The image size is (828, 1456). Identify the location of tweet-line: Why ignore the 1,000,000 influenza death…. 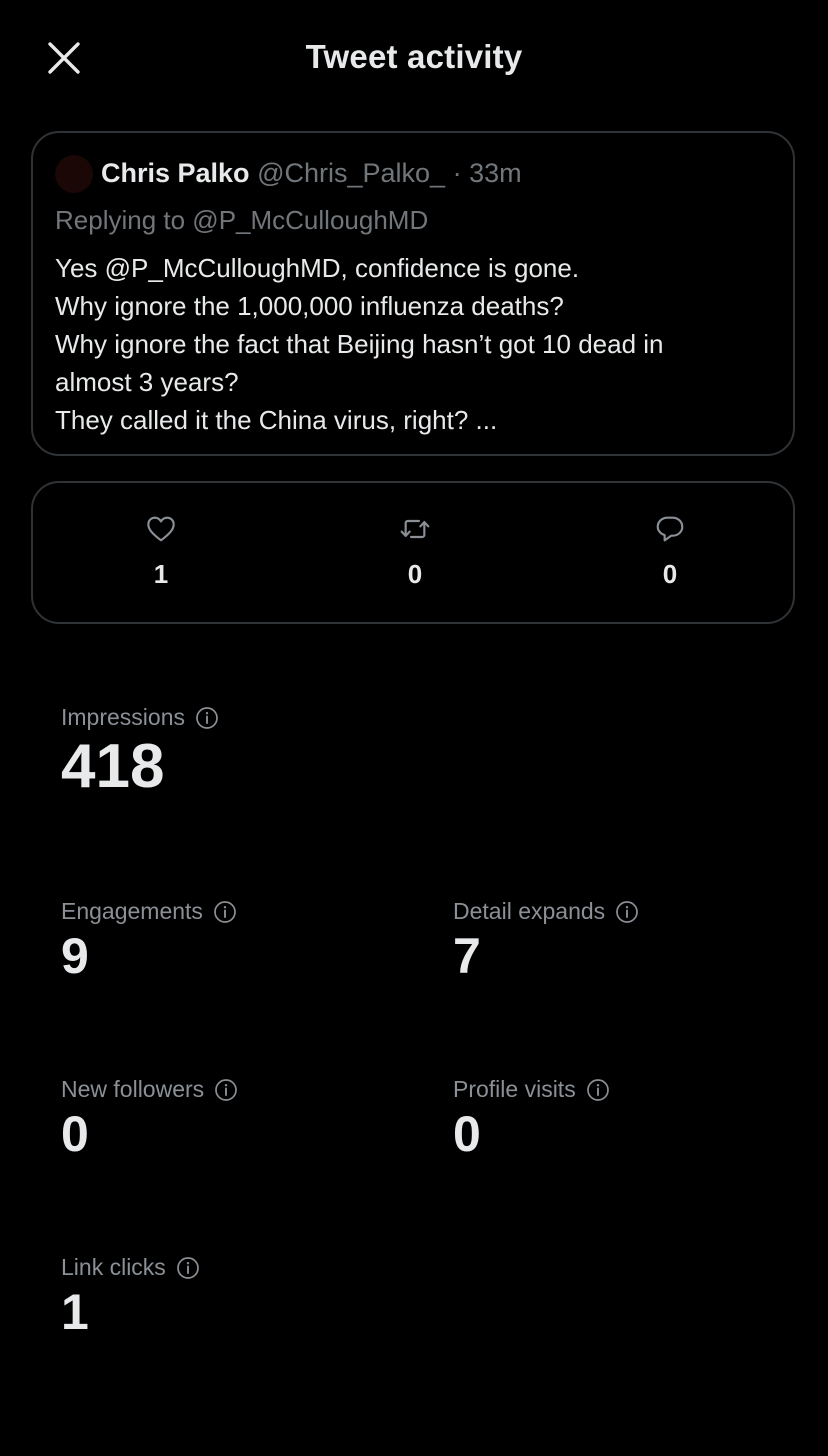
(309, 306).